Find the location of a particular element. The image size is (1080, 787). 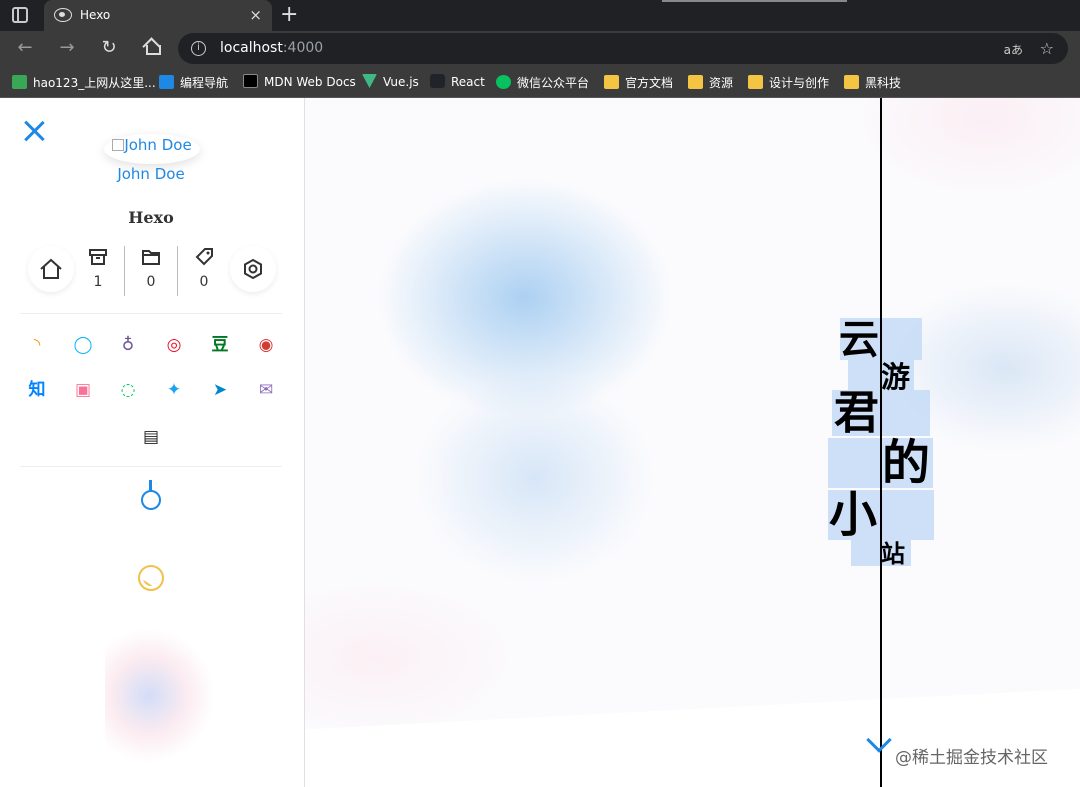

browser-tabstrip: Hexo × + is located at coordinates (540, 15).